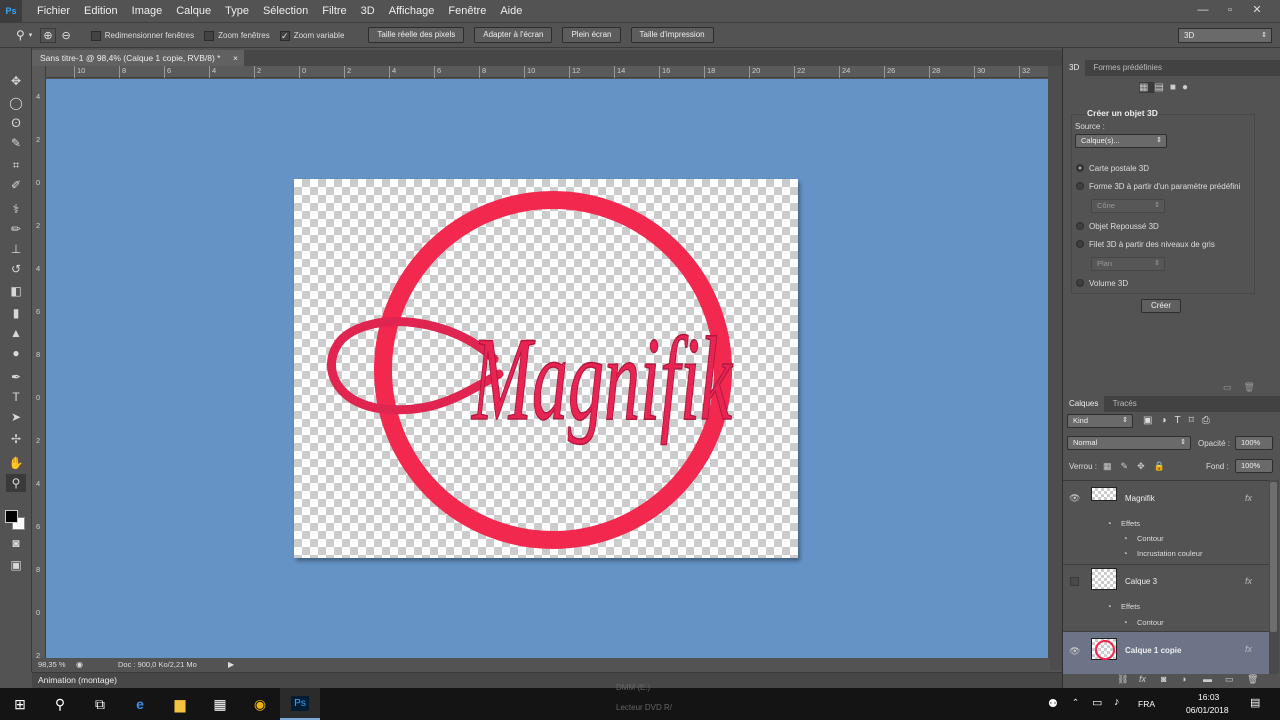 The height and width of the screenshot is (720, 1280). Describe the element at coordinates (1207, 710) in the screenshot. I see `clock-date: 06/01/2018` at that location.